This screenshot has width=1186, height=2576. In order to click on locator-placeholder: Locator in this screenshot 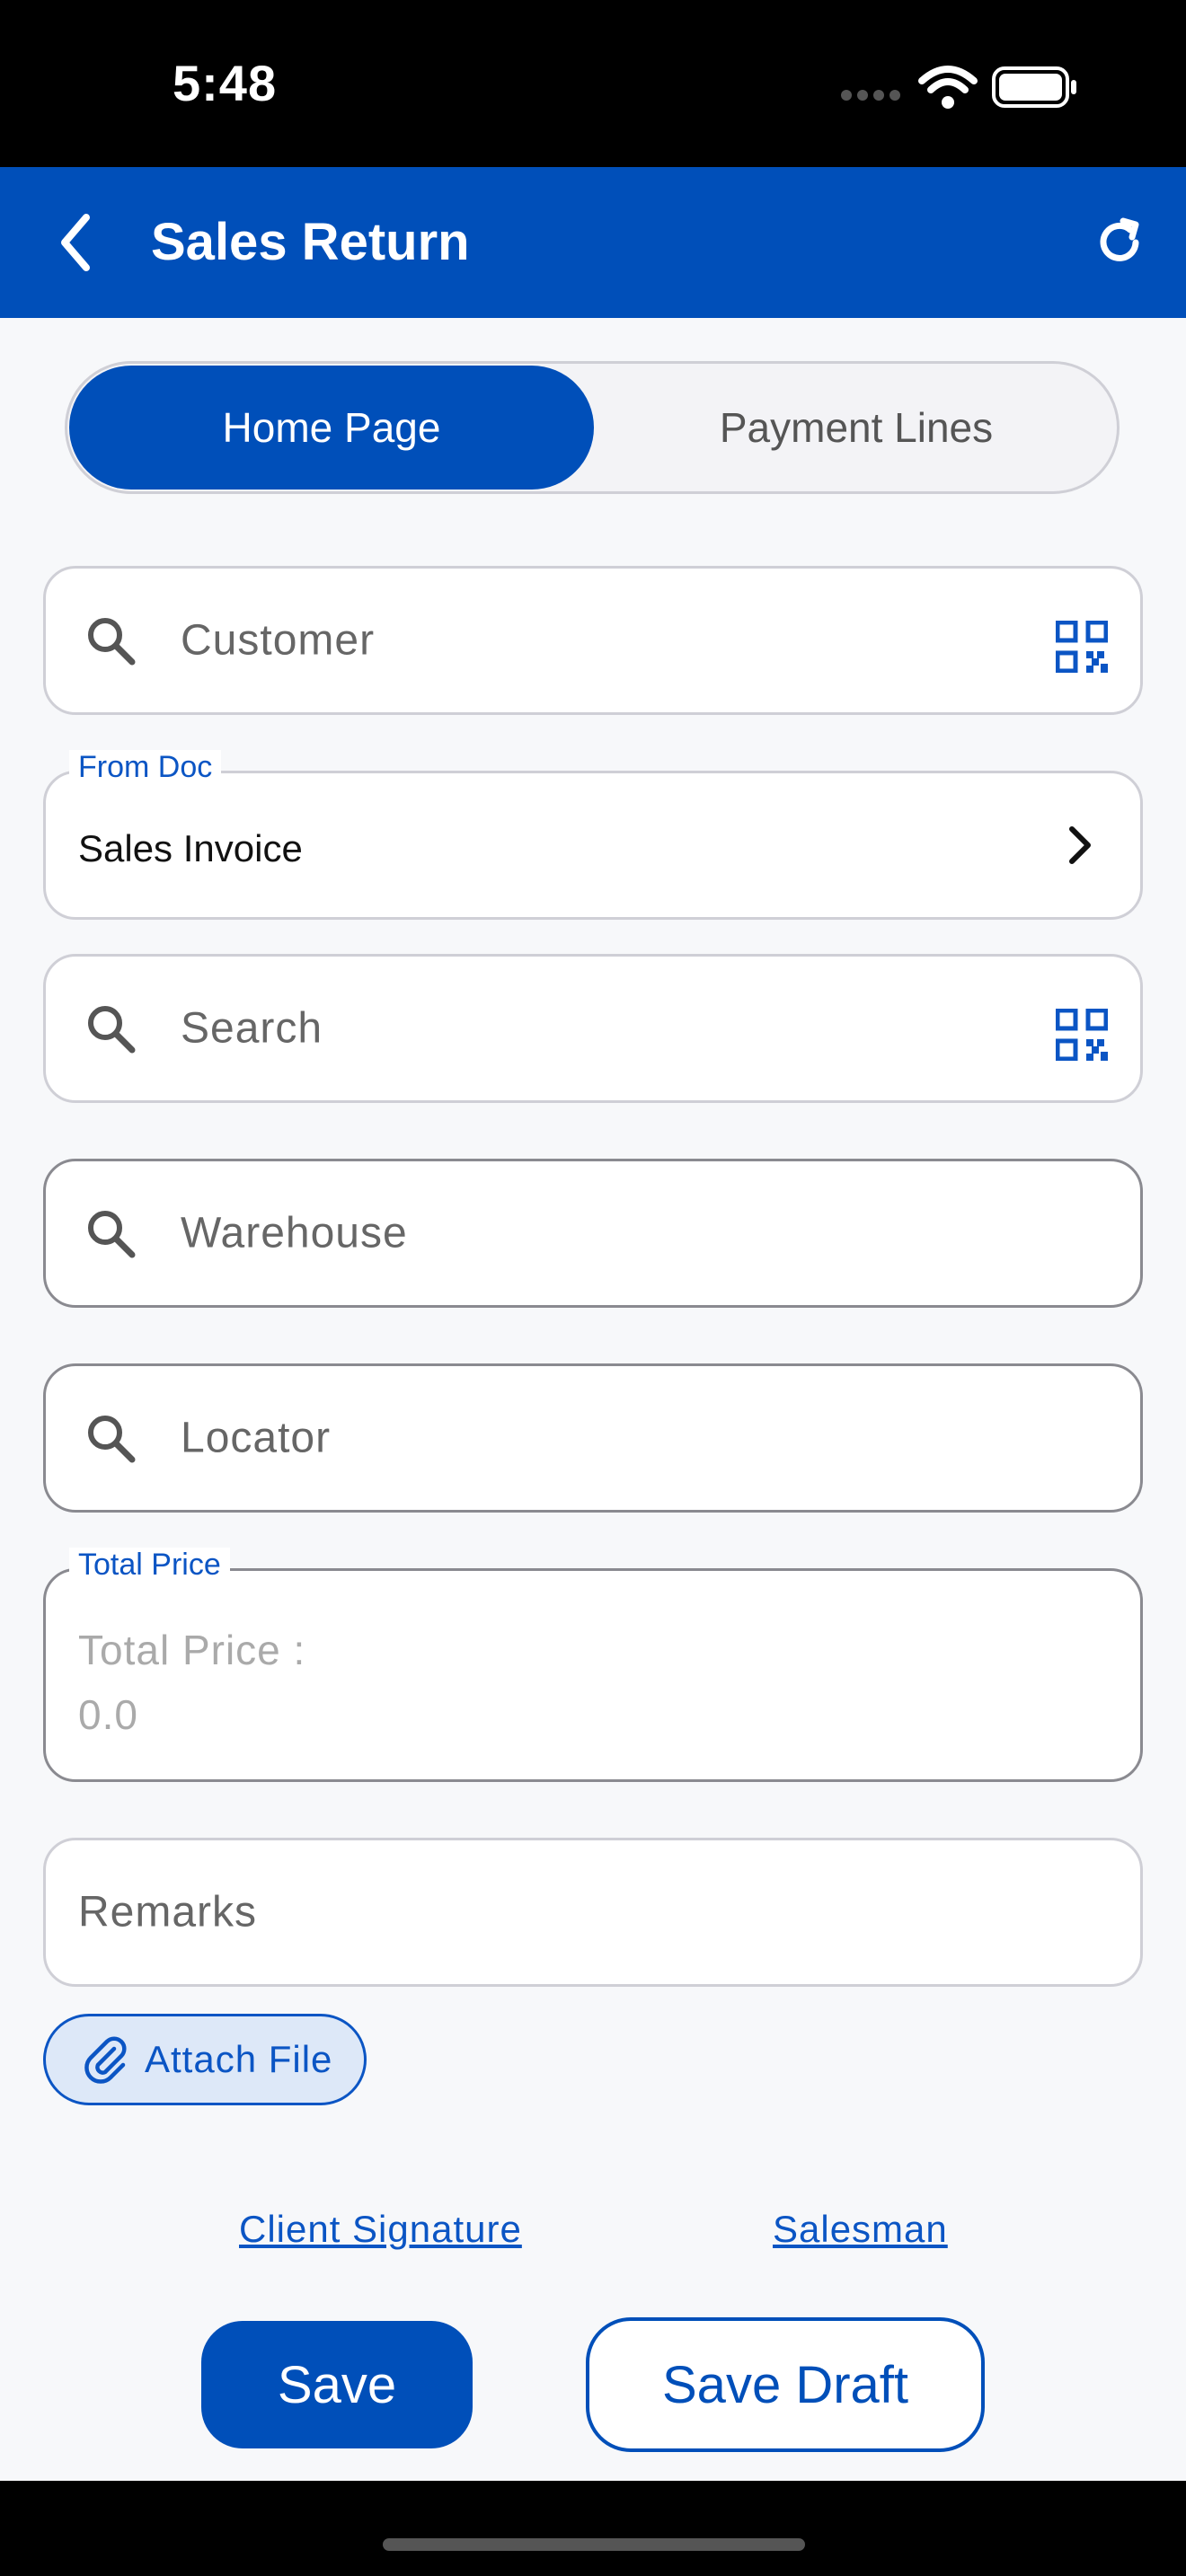, I will do `click(256, 1438)`.